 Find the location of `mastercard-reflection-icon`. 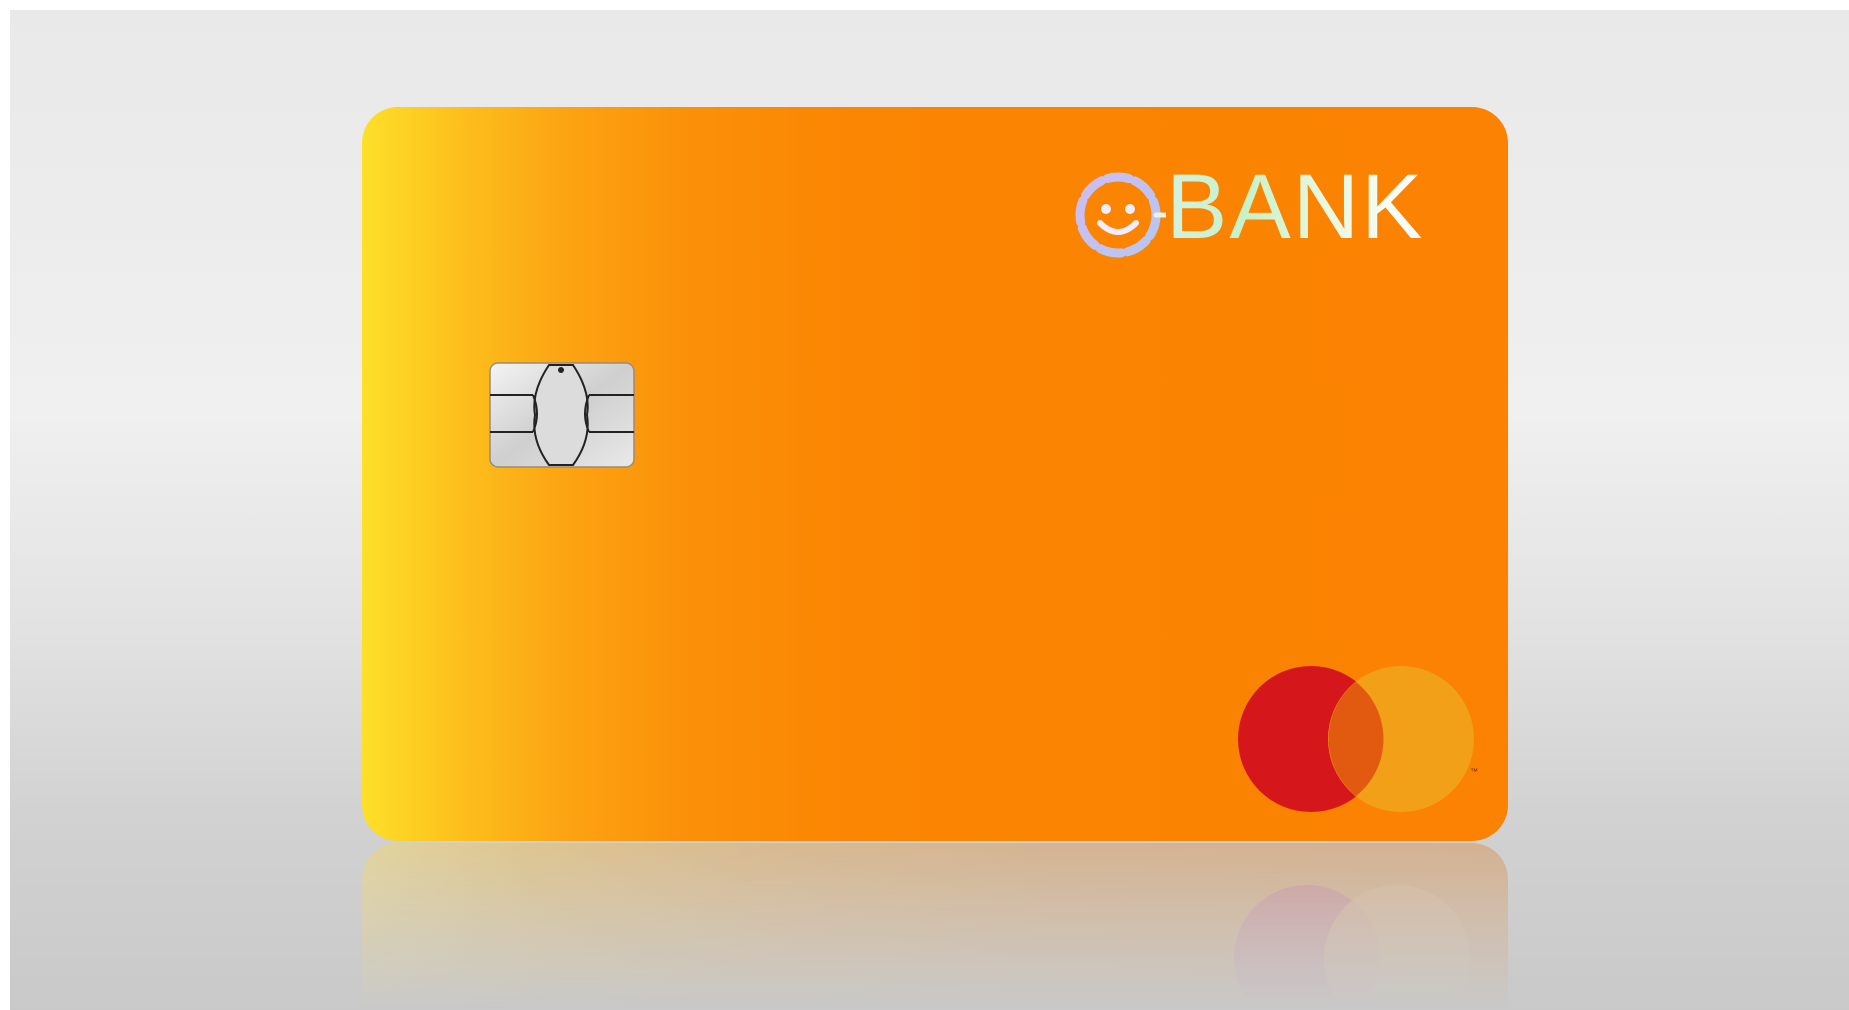

mastercard-reflection-icon is located at coordinates (1352, 947).